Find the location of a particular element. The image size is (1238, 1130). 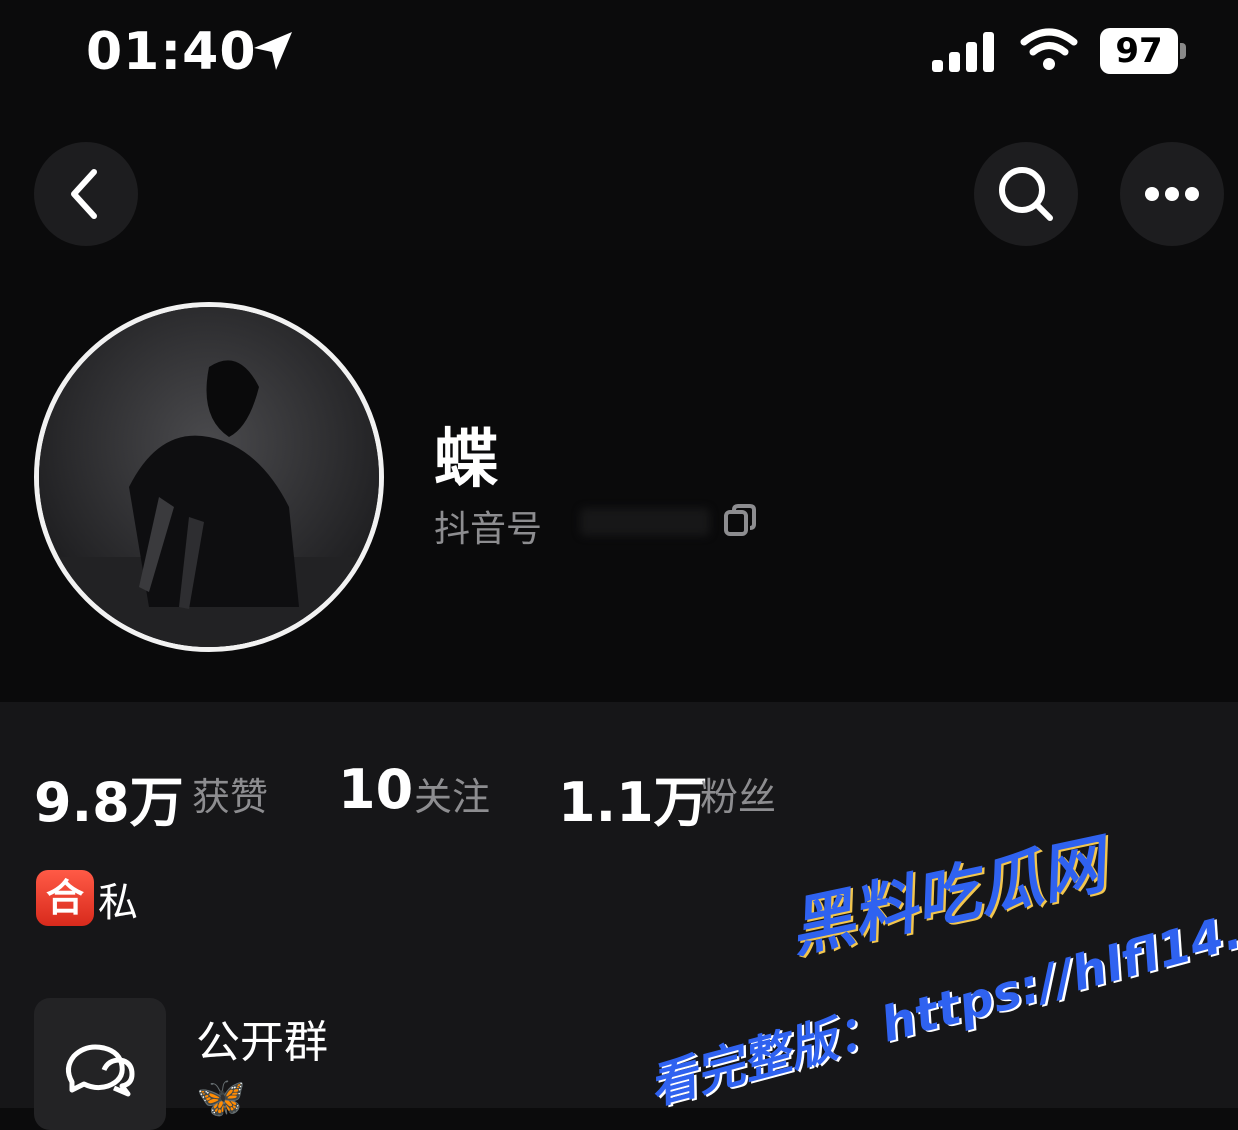

group-chat-button is located at coordinates (100, 1064).